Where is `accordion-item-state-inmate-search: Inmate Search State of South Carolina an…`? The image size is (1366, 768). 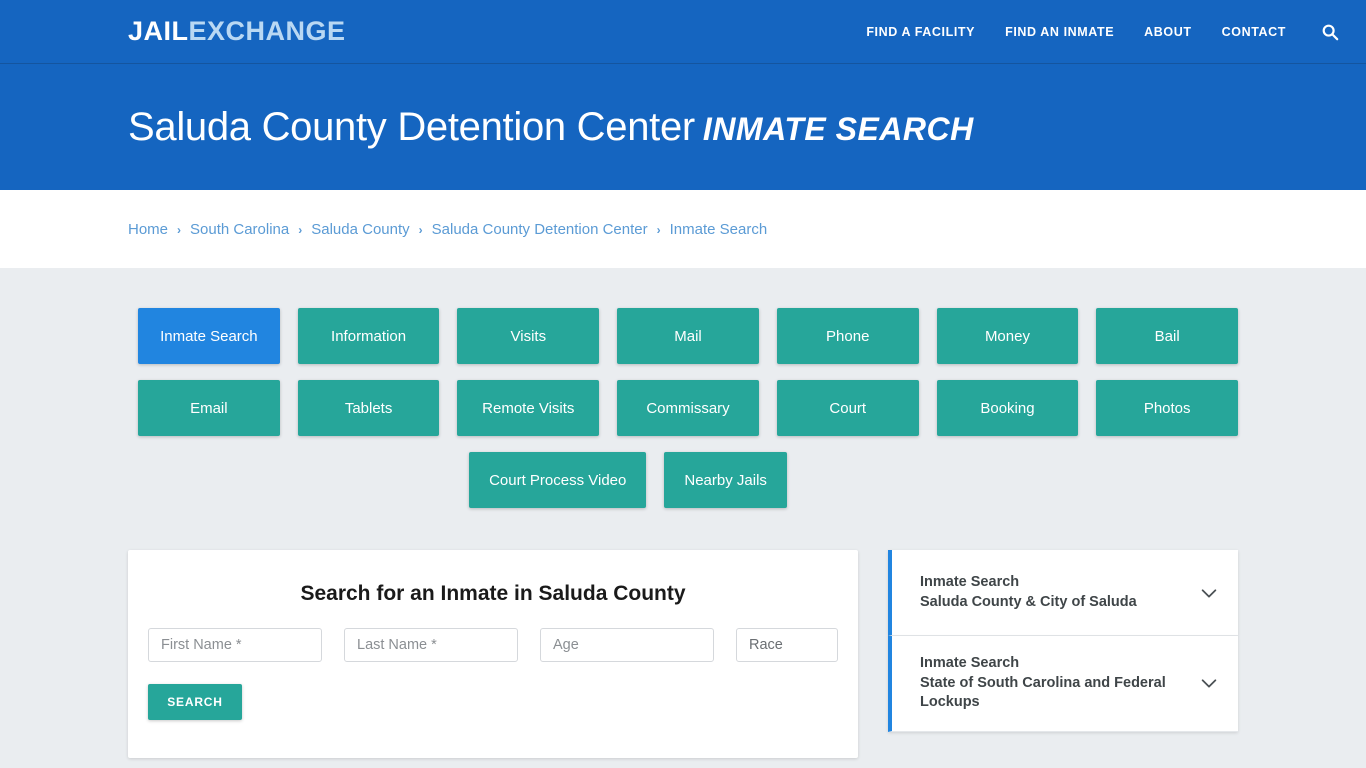 accordion-item-state-inmate-search: Inmate Search State of South Carolina an… is located at coordinates (1063, 684).